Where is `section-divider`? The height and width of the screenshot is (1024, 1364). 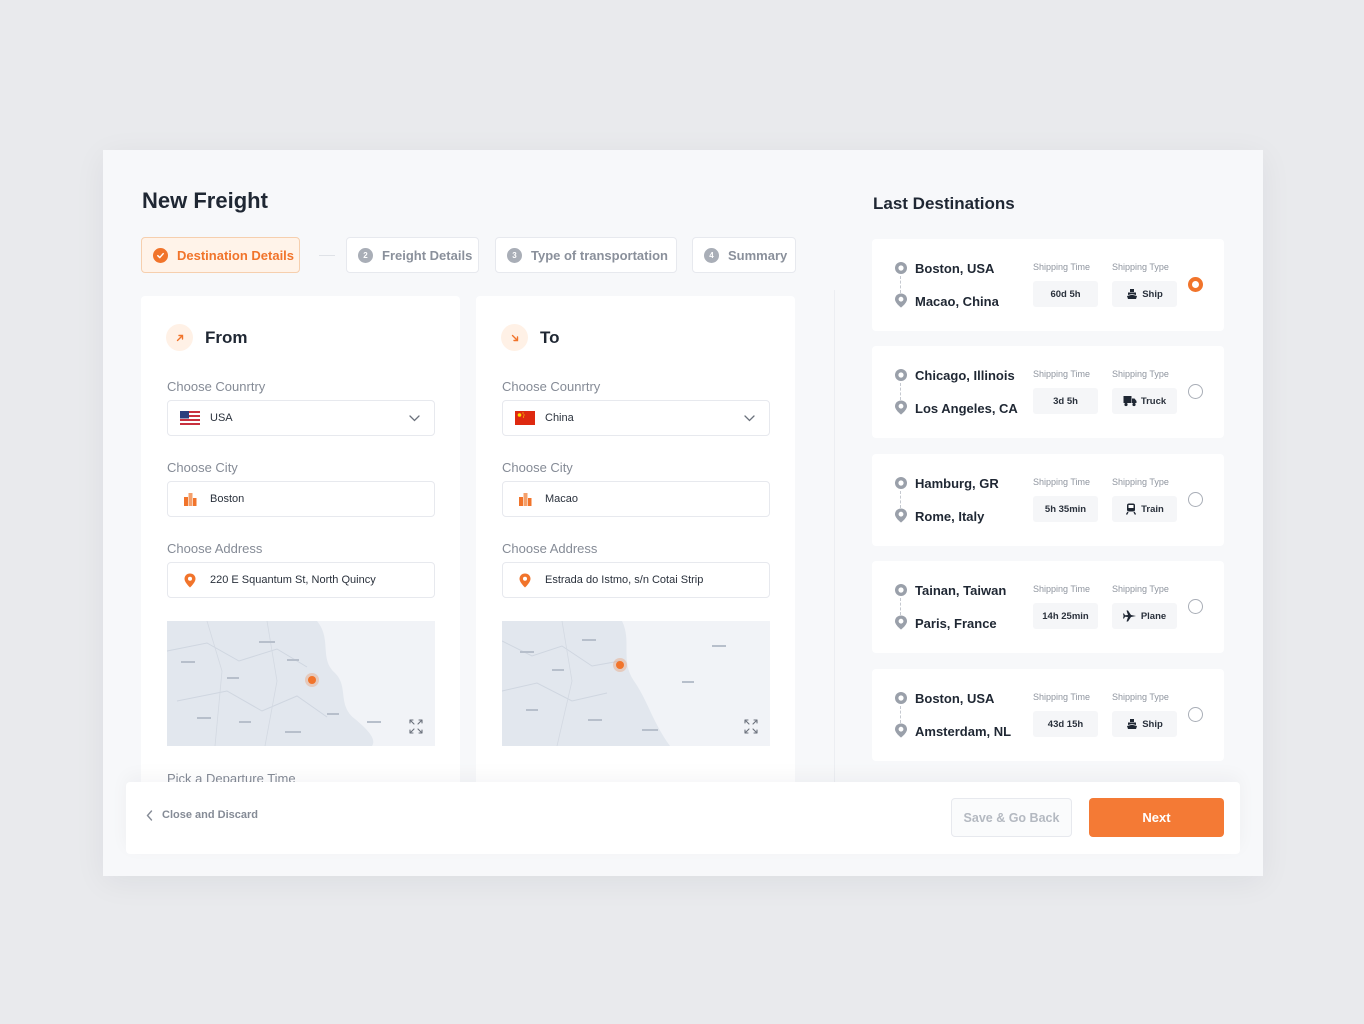 section-divider is located at coordinates (834, 540).